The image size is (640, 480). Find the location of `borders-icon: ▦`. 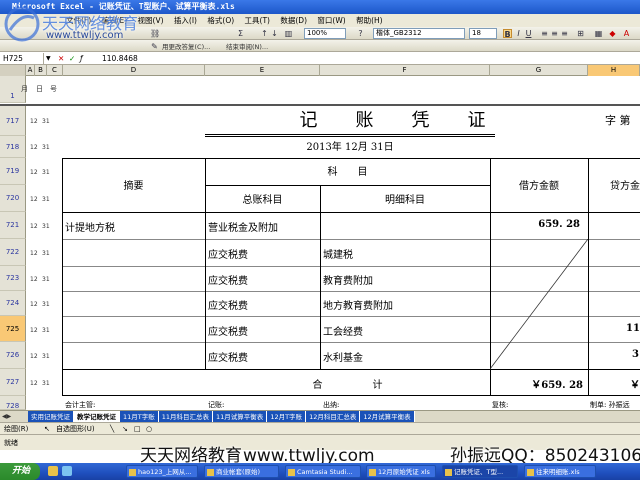

borders-icon: ▦ is located at coordinates (598, 33).